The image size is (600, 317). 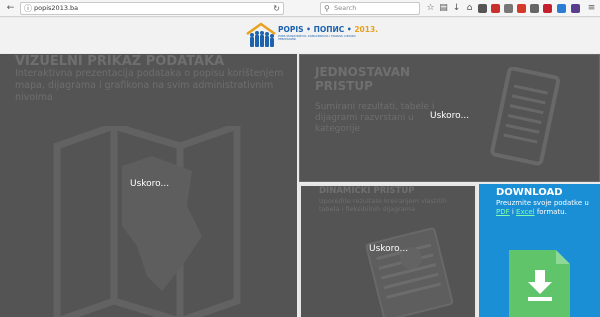 I want to click on jednostavan-title-line1: JEDNOSTAVAN, so click(x=363, y=72).